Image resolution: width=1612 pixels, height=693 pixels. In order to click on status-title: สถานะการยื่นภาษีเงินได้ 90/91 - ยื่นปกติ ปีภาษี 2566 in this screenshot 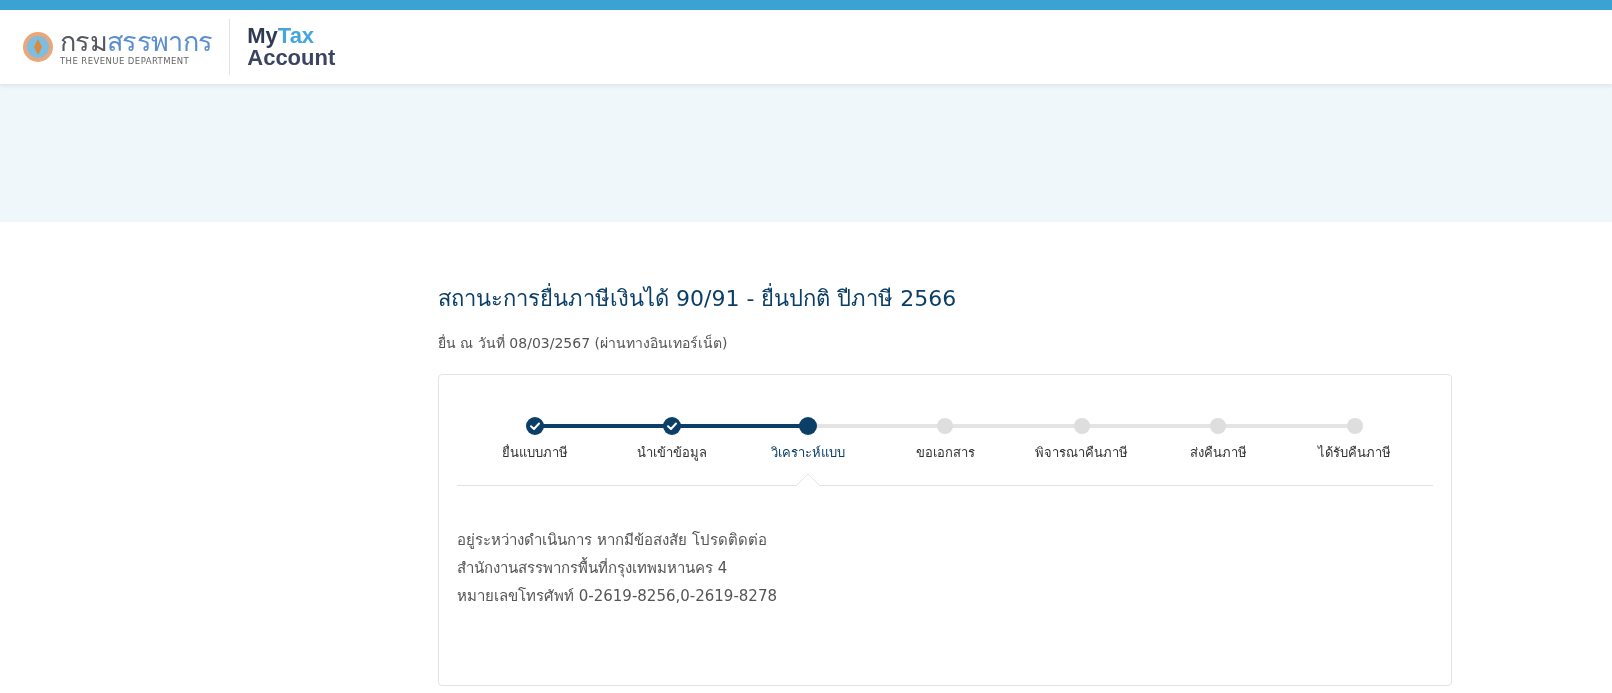, I will do `click(945, 298)`.